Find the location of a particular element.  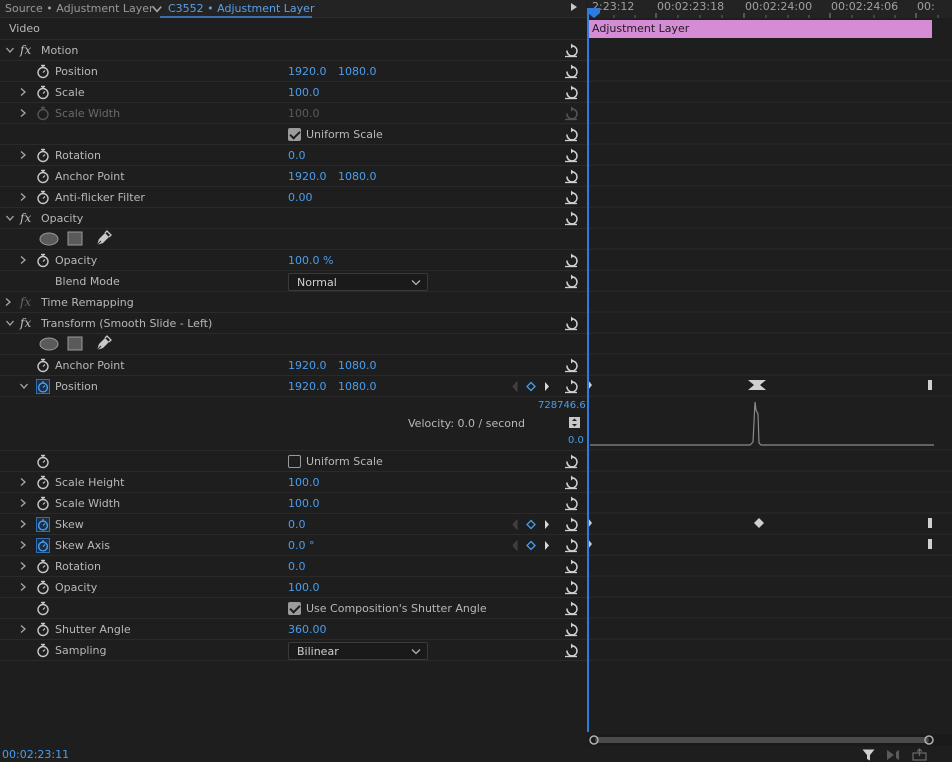

scale-height-value: 100.0 is located at coordinates (304, 482).